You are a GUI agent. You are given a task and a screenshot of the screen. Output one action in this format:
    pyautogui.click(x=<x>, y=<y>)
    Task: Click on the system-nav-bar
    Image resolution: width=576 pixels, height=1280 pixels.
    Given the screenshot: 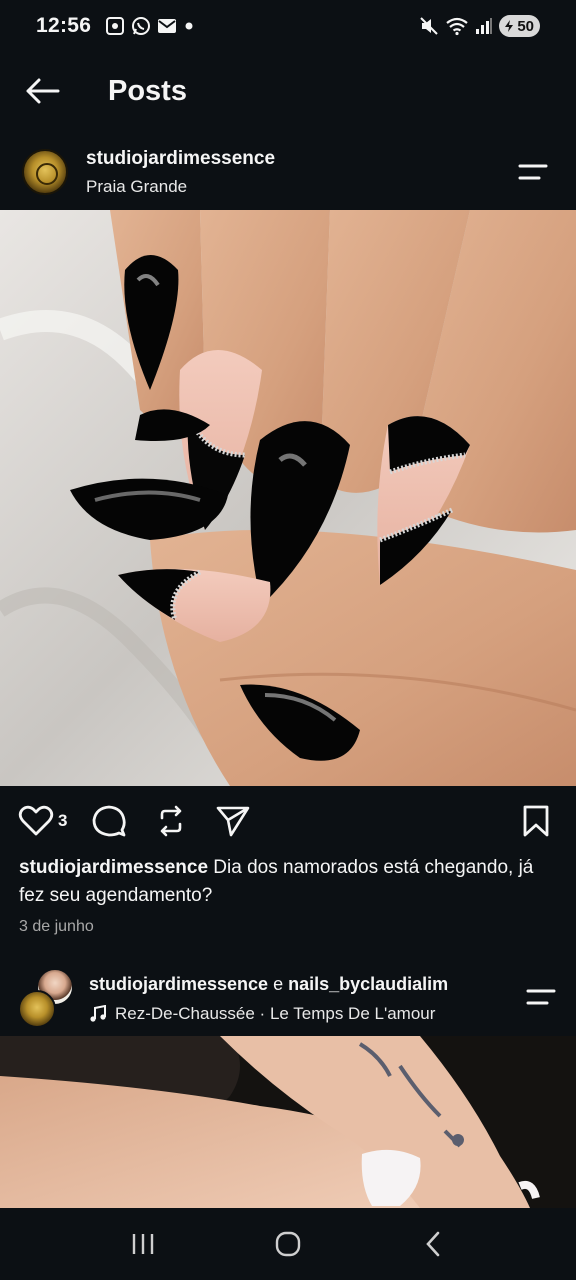 What is the action you would take?
    pyautogui.click(x=288, y=1244)
    